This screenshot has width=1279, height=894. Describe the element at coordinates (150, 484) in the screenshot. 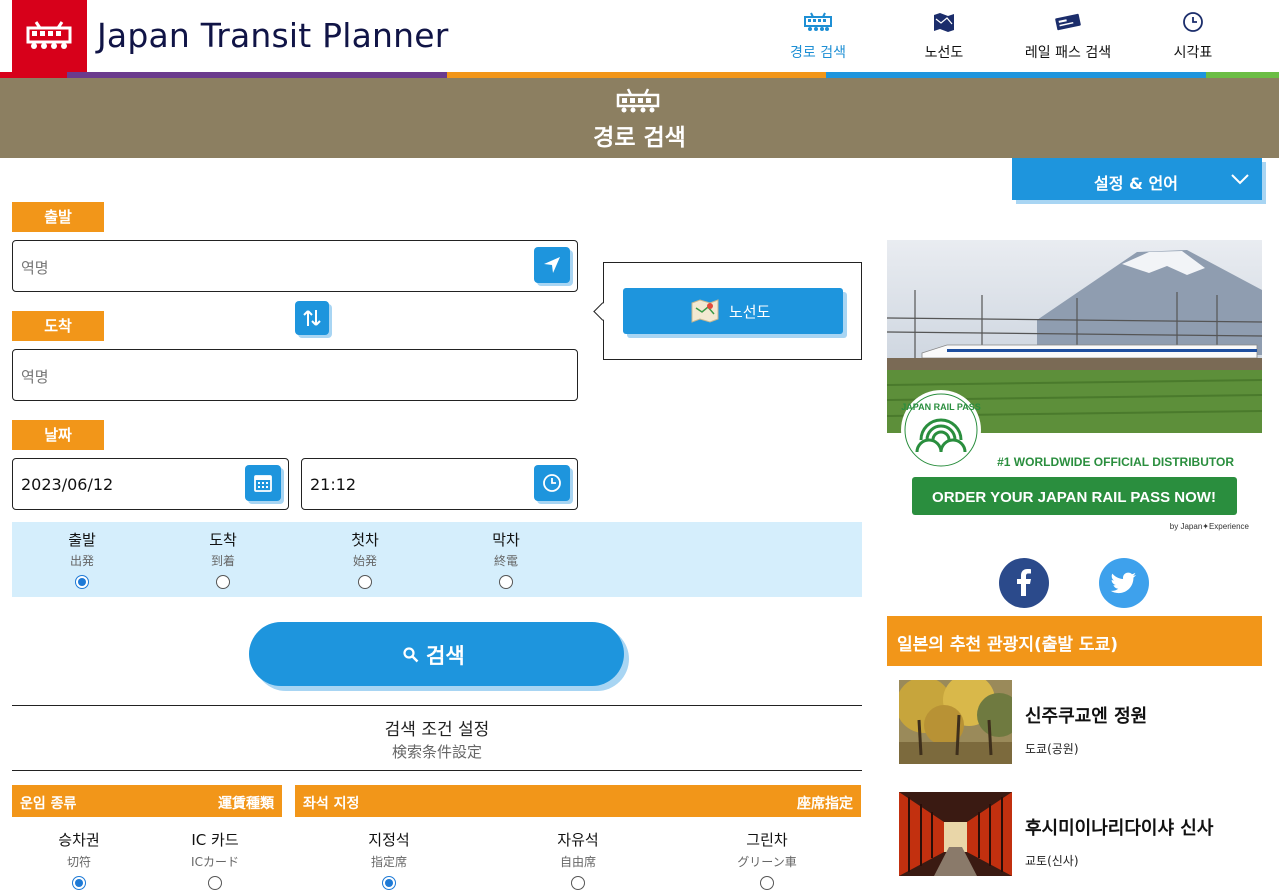

I see `date-field: 2023/06/12` at that location.